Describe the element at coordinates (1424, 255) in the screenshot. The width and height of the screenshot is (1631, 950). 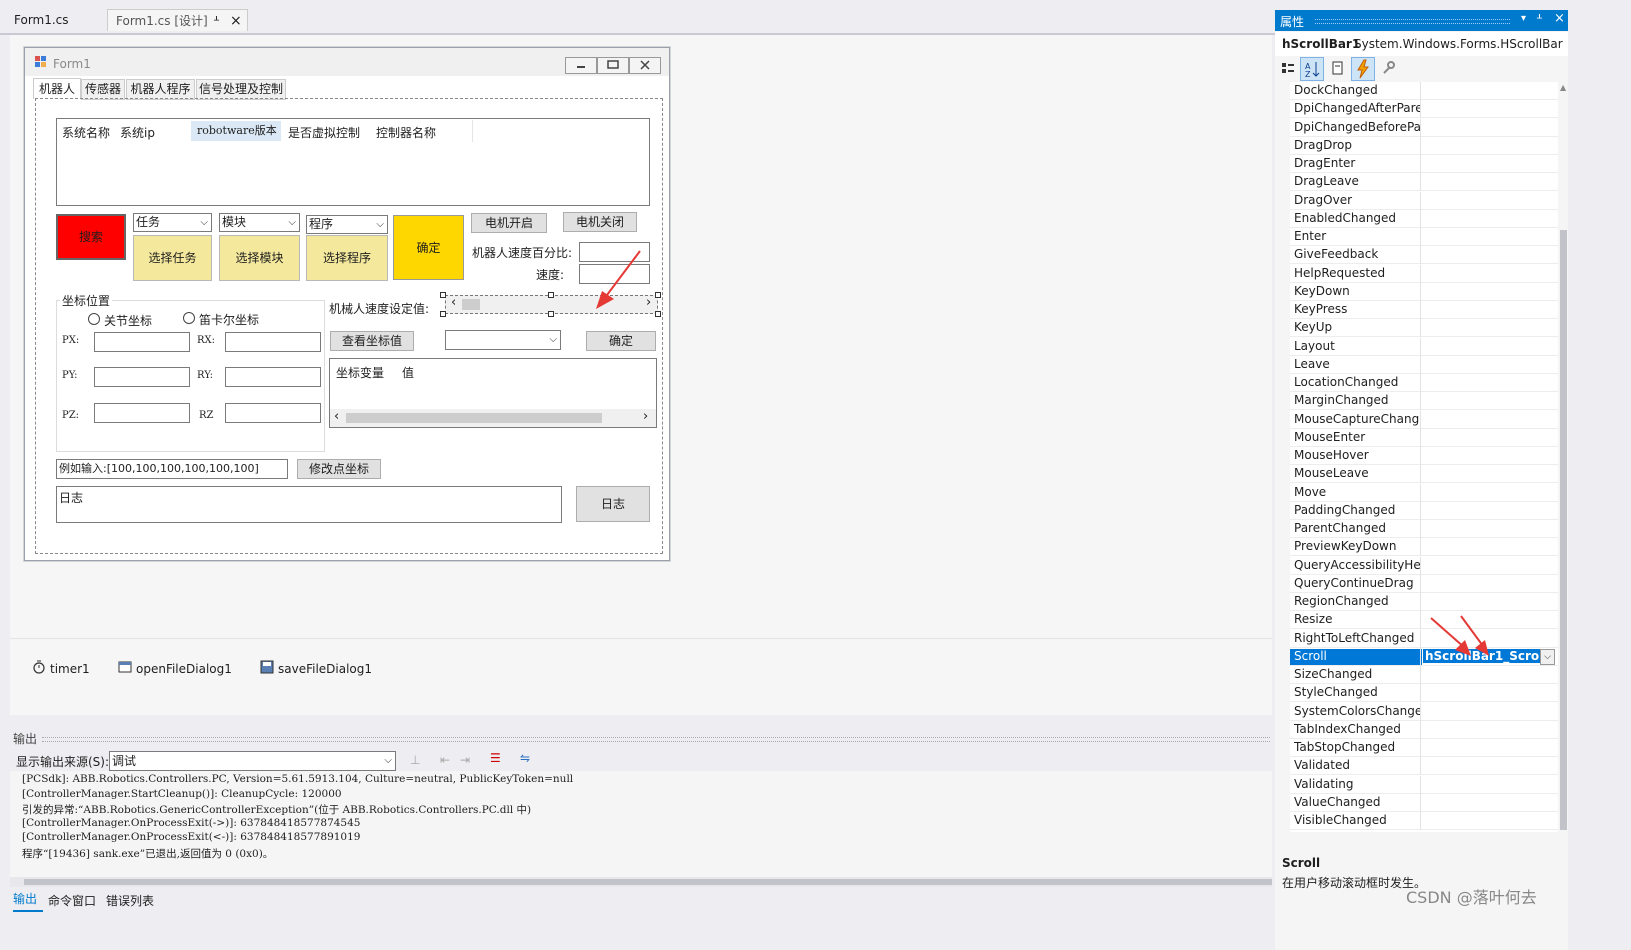
I see `event-row: GiveFeedback` at that location.